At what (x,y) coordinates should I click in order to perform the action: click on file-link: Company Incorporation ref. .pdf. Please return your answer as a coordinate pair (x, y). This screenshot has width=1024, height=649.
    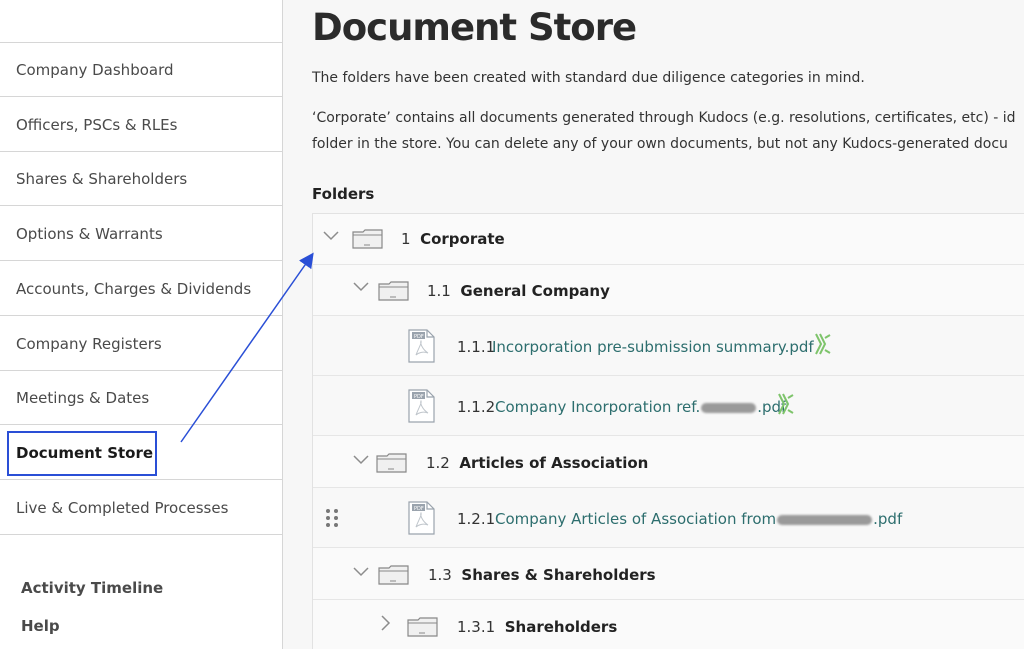
    Looking at the image, I should click on (640, 407).